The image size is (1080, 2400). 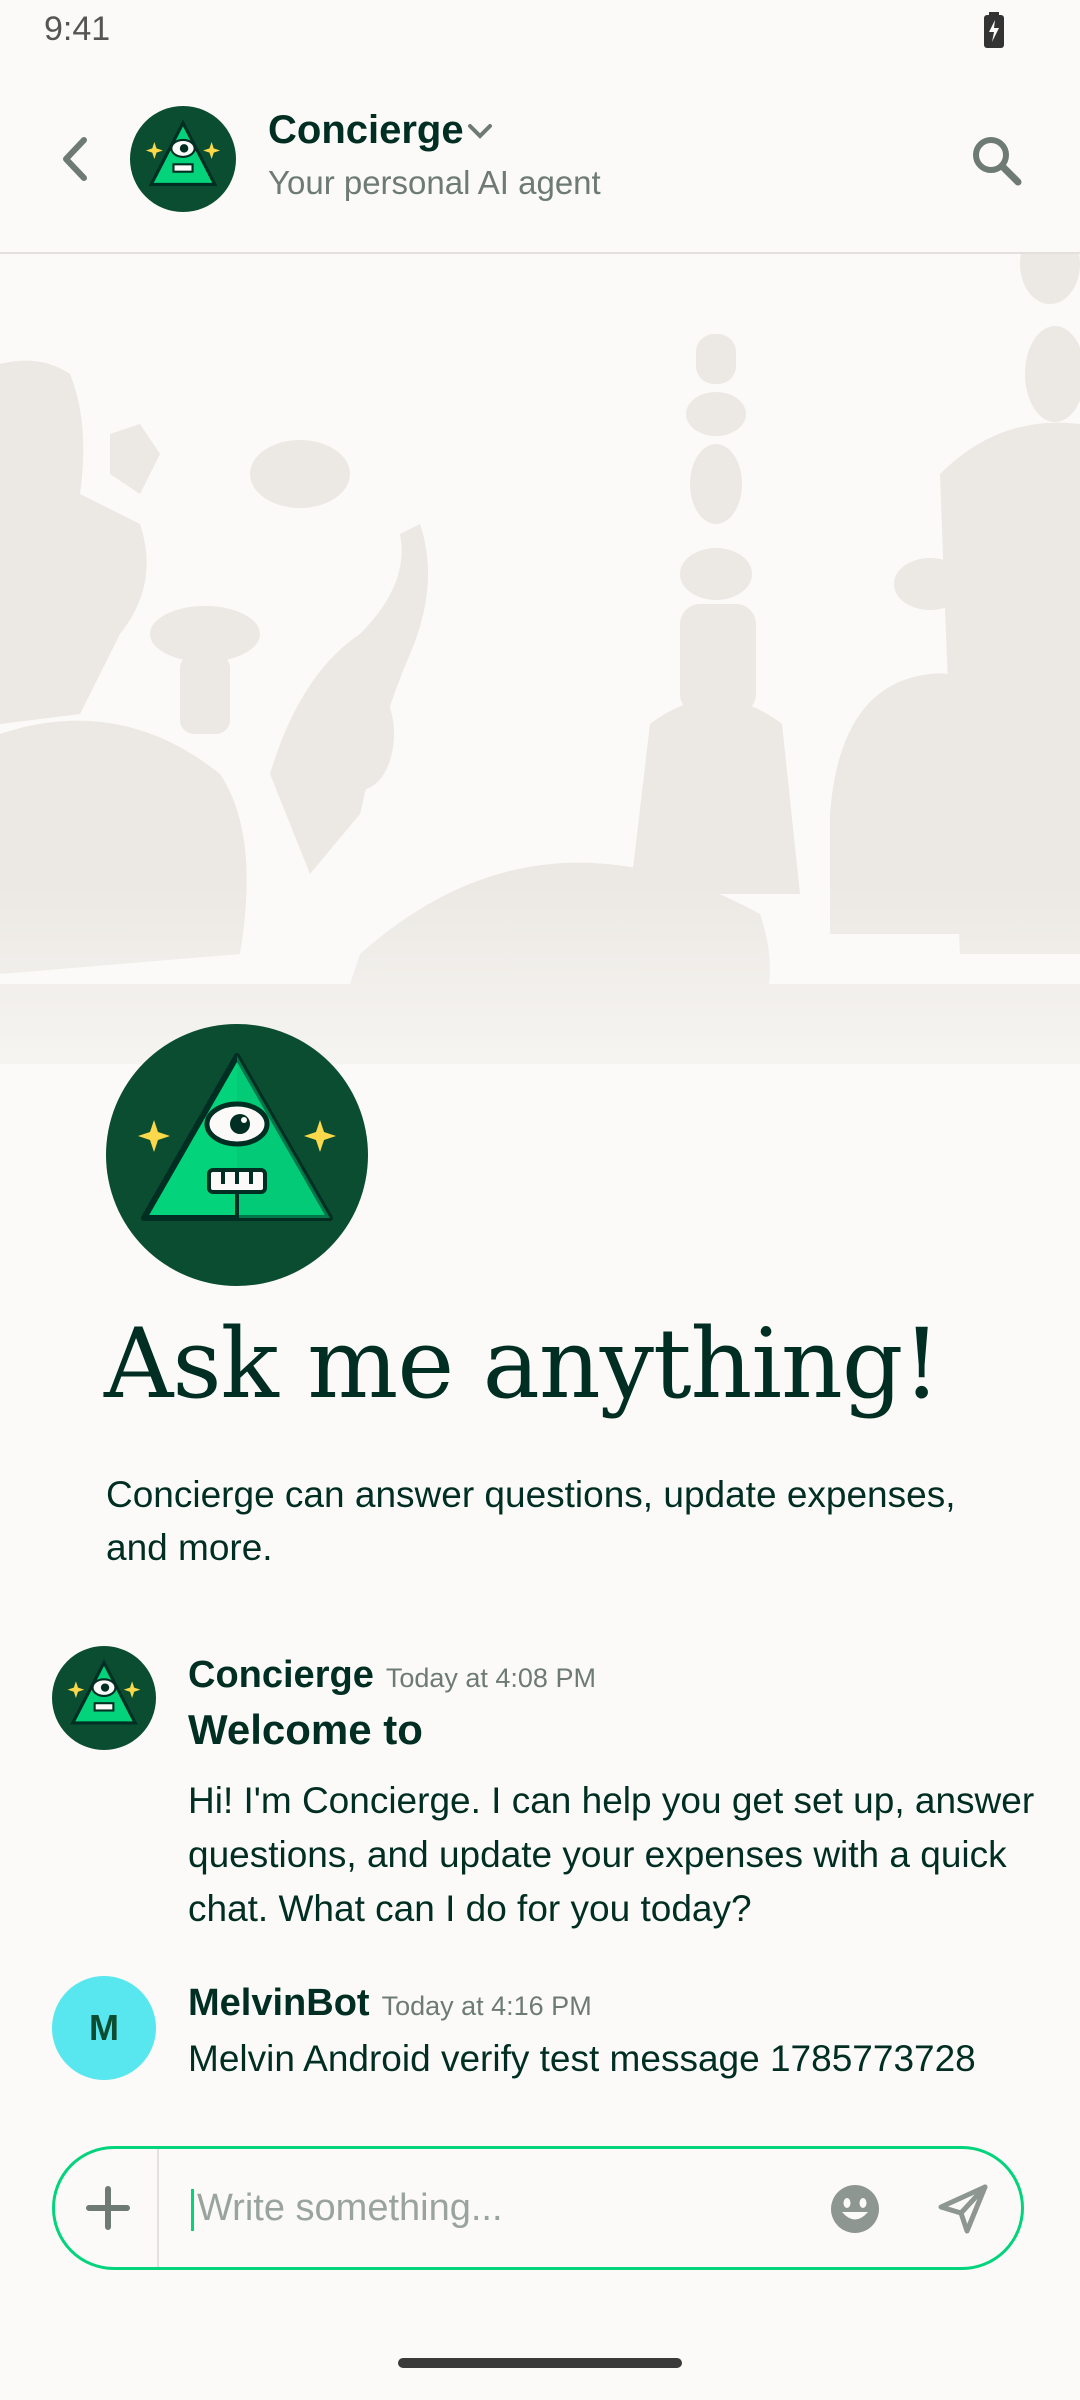 What do you see at coordinates (279, 2003) in the screenshot?
I see `sender-name: MelvinBot` at bounding box center [279, 2003].